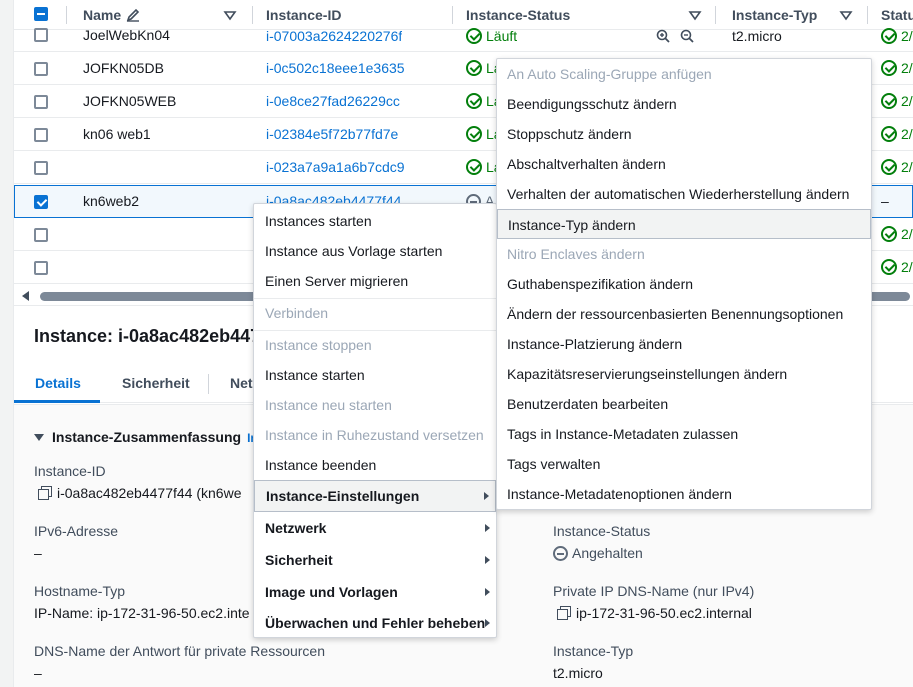 This screenshot has height=687, width=913. Describe the element at coordinates (375, 221) in the screenshot. I see `menu-item-launch-instances: Instances starten` at that location.